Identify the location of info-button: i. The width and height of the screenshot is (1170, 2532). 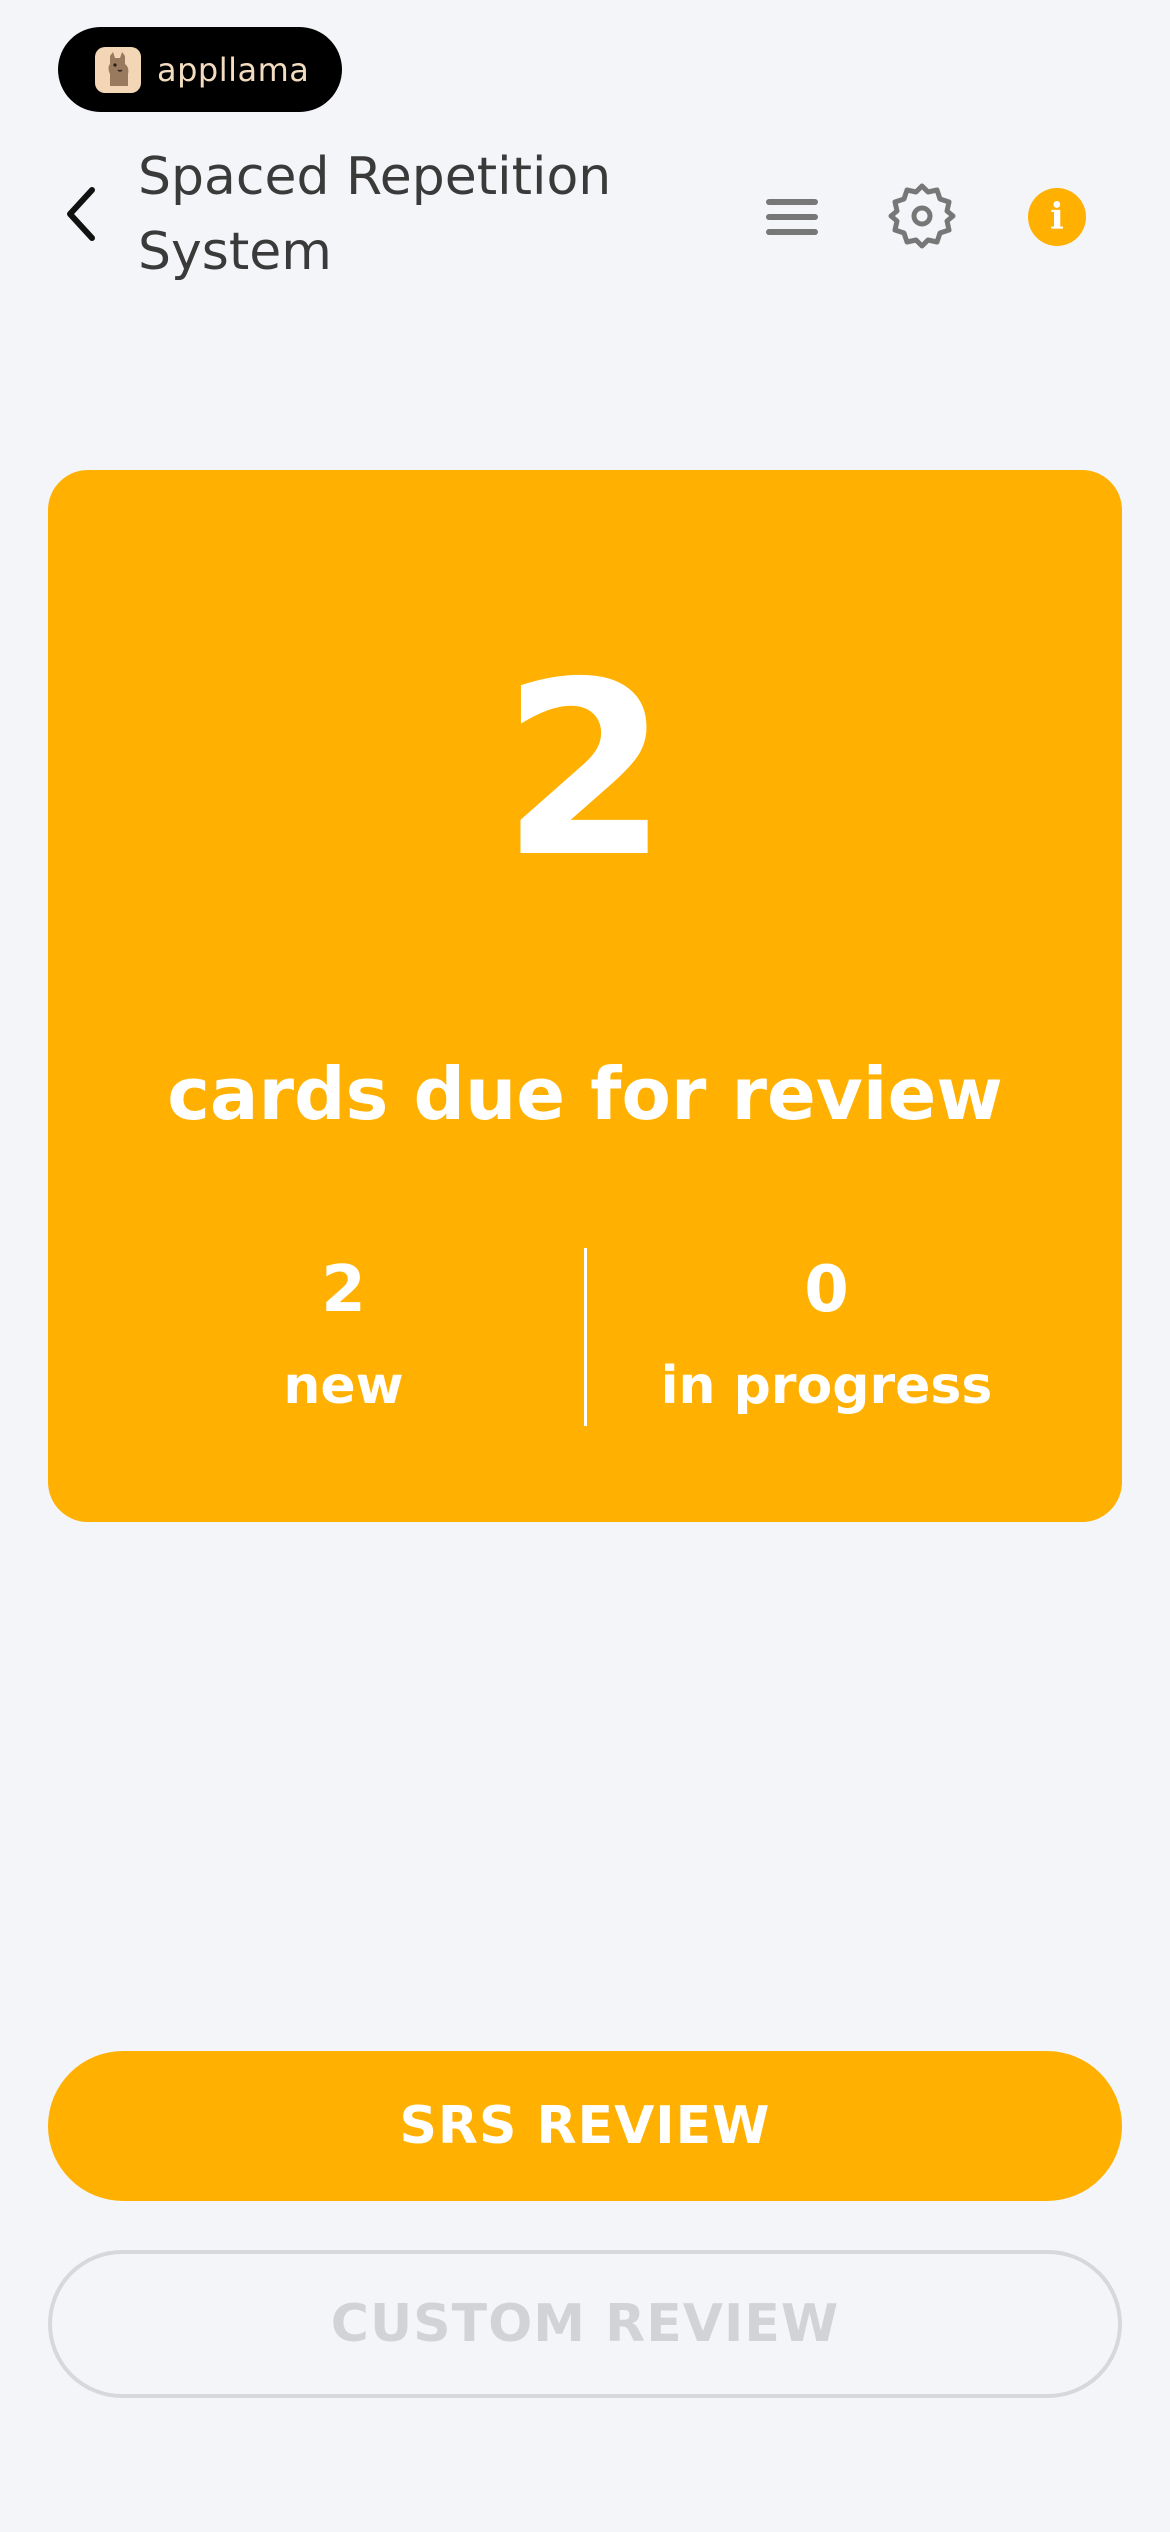
(1057, 217).